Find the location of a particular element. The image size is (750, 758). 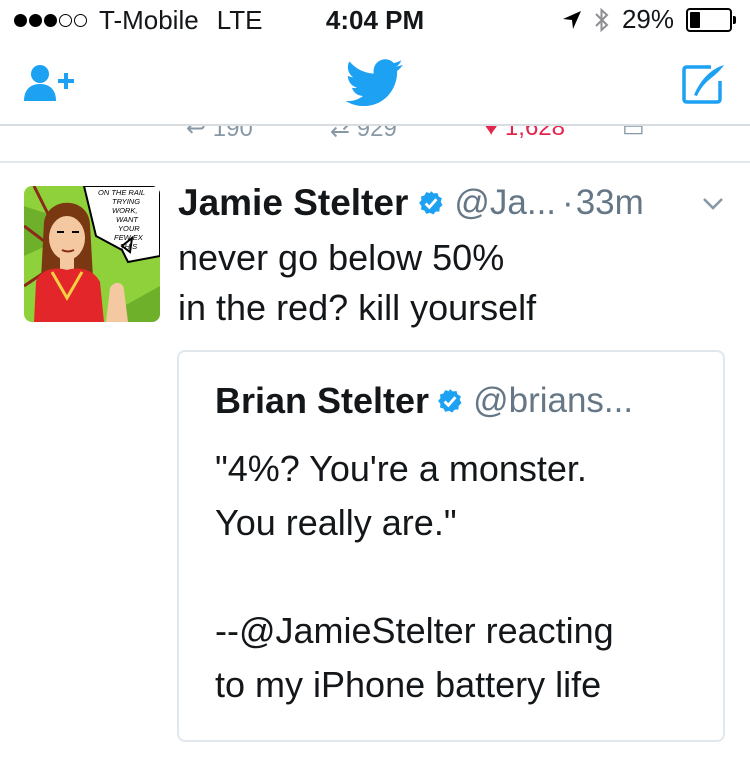

retweet-count-label: 929 is located at coordinates (376, 132).